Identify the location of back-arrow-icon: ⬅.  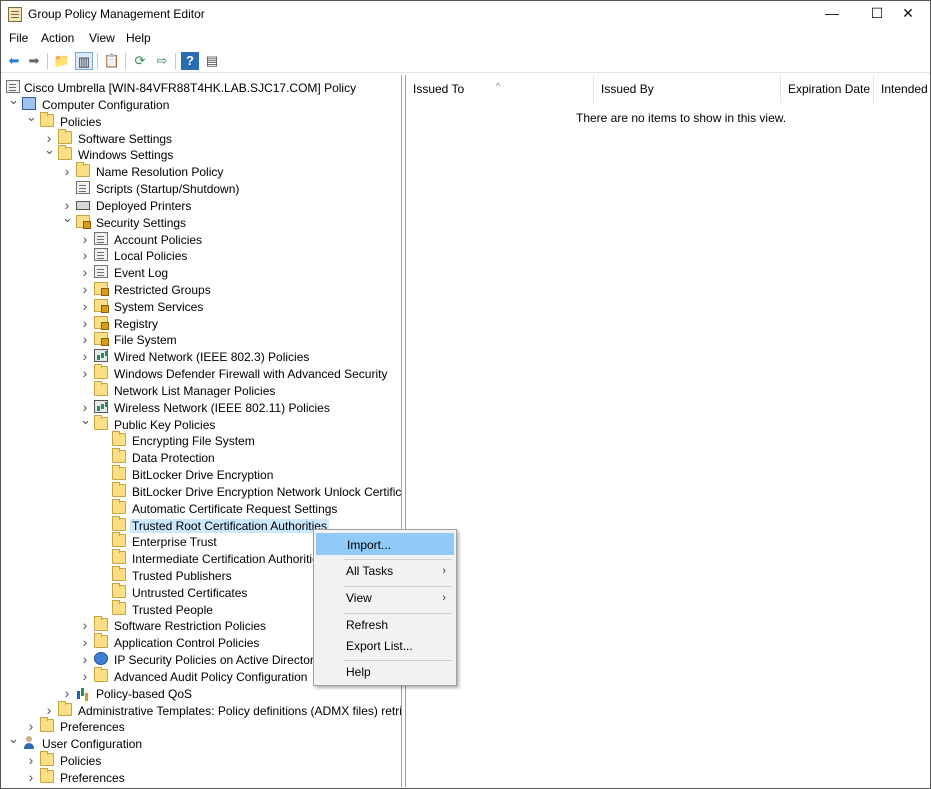
(14, 61).